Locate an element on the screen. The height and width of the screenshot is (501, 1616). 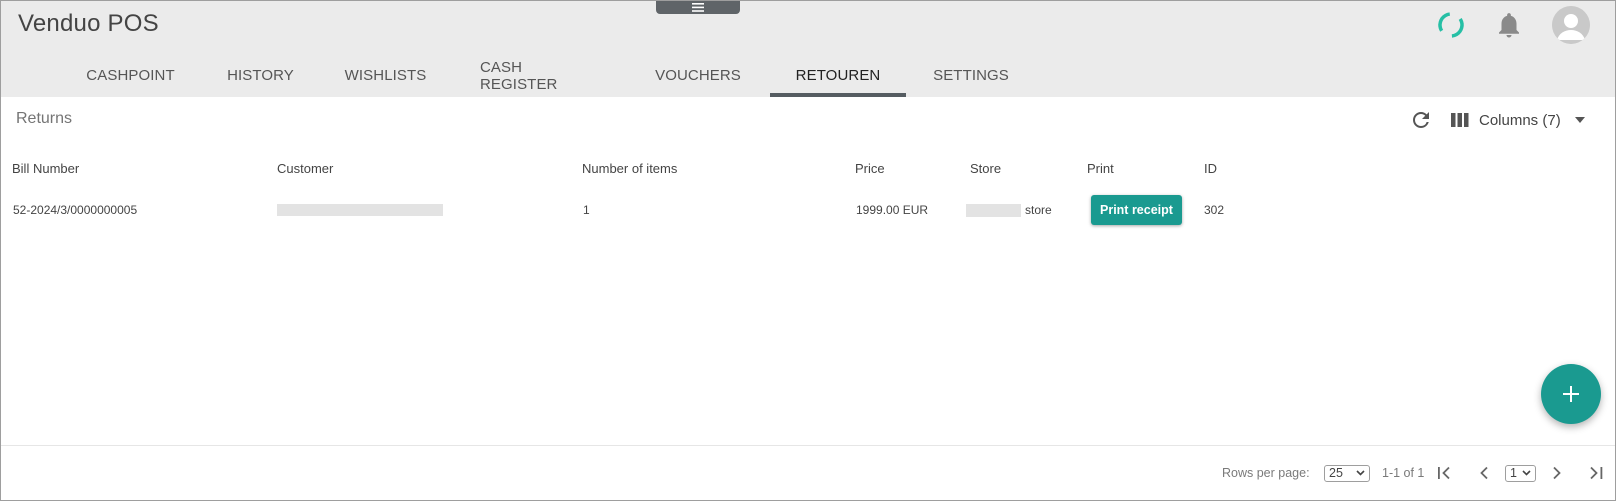
avatar-icon is located at coordinates (1571, 25).